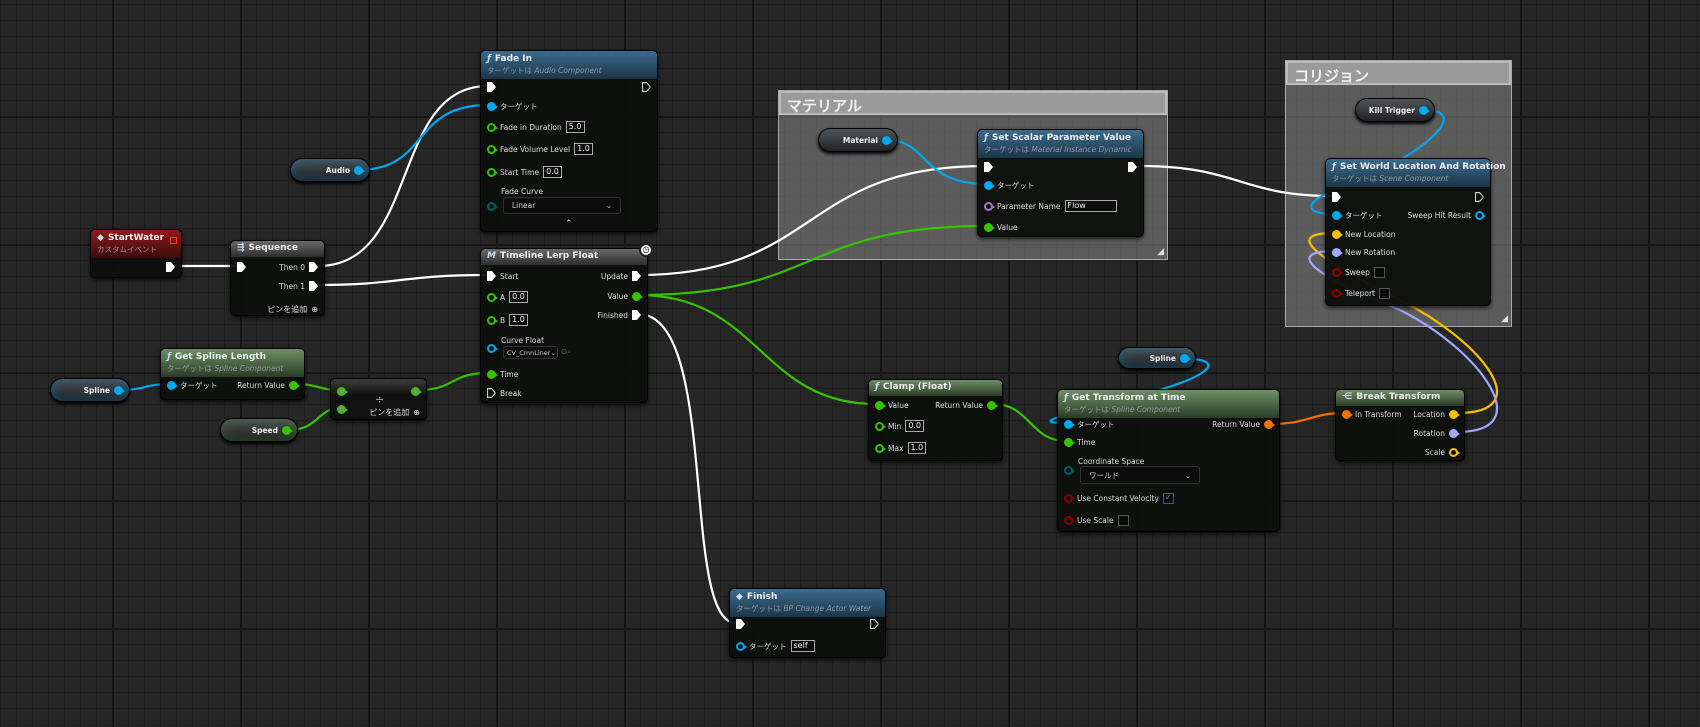  Describe the element at coordinates (1347, 414) in the screenshot. I see `in-transform-pin` at that location.